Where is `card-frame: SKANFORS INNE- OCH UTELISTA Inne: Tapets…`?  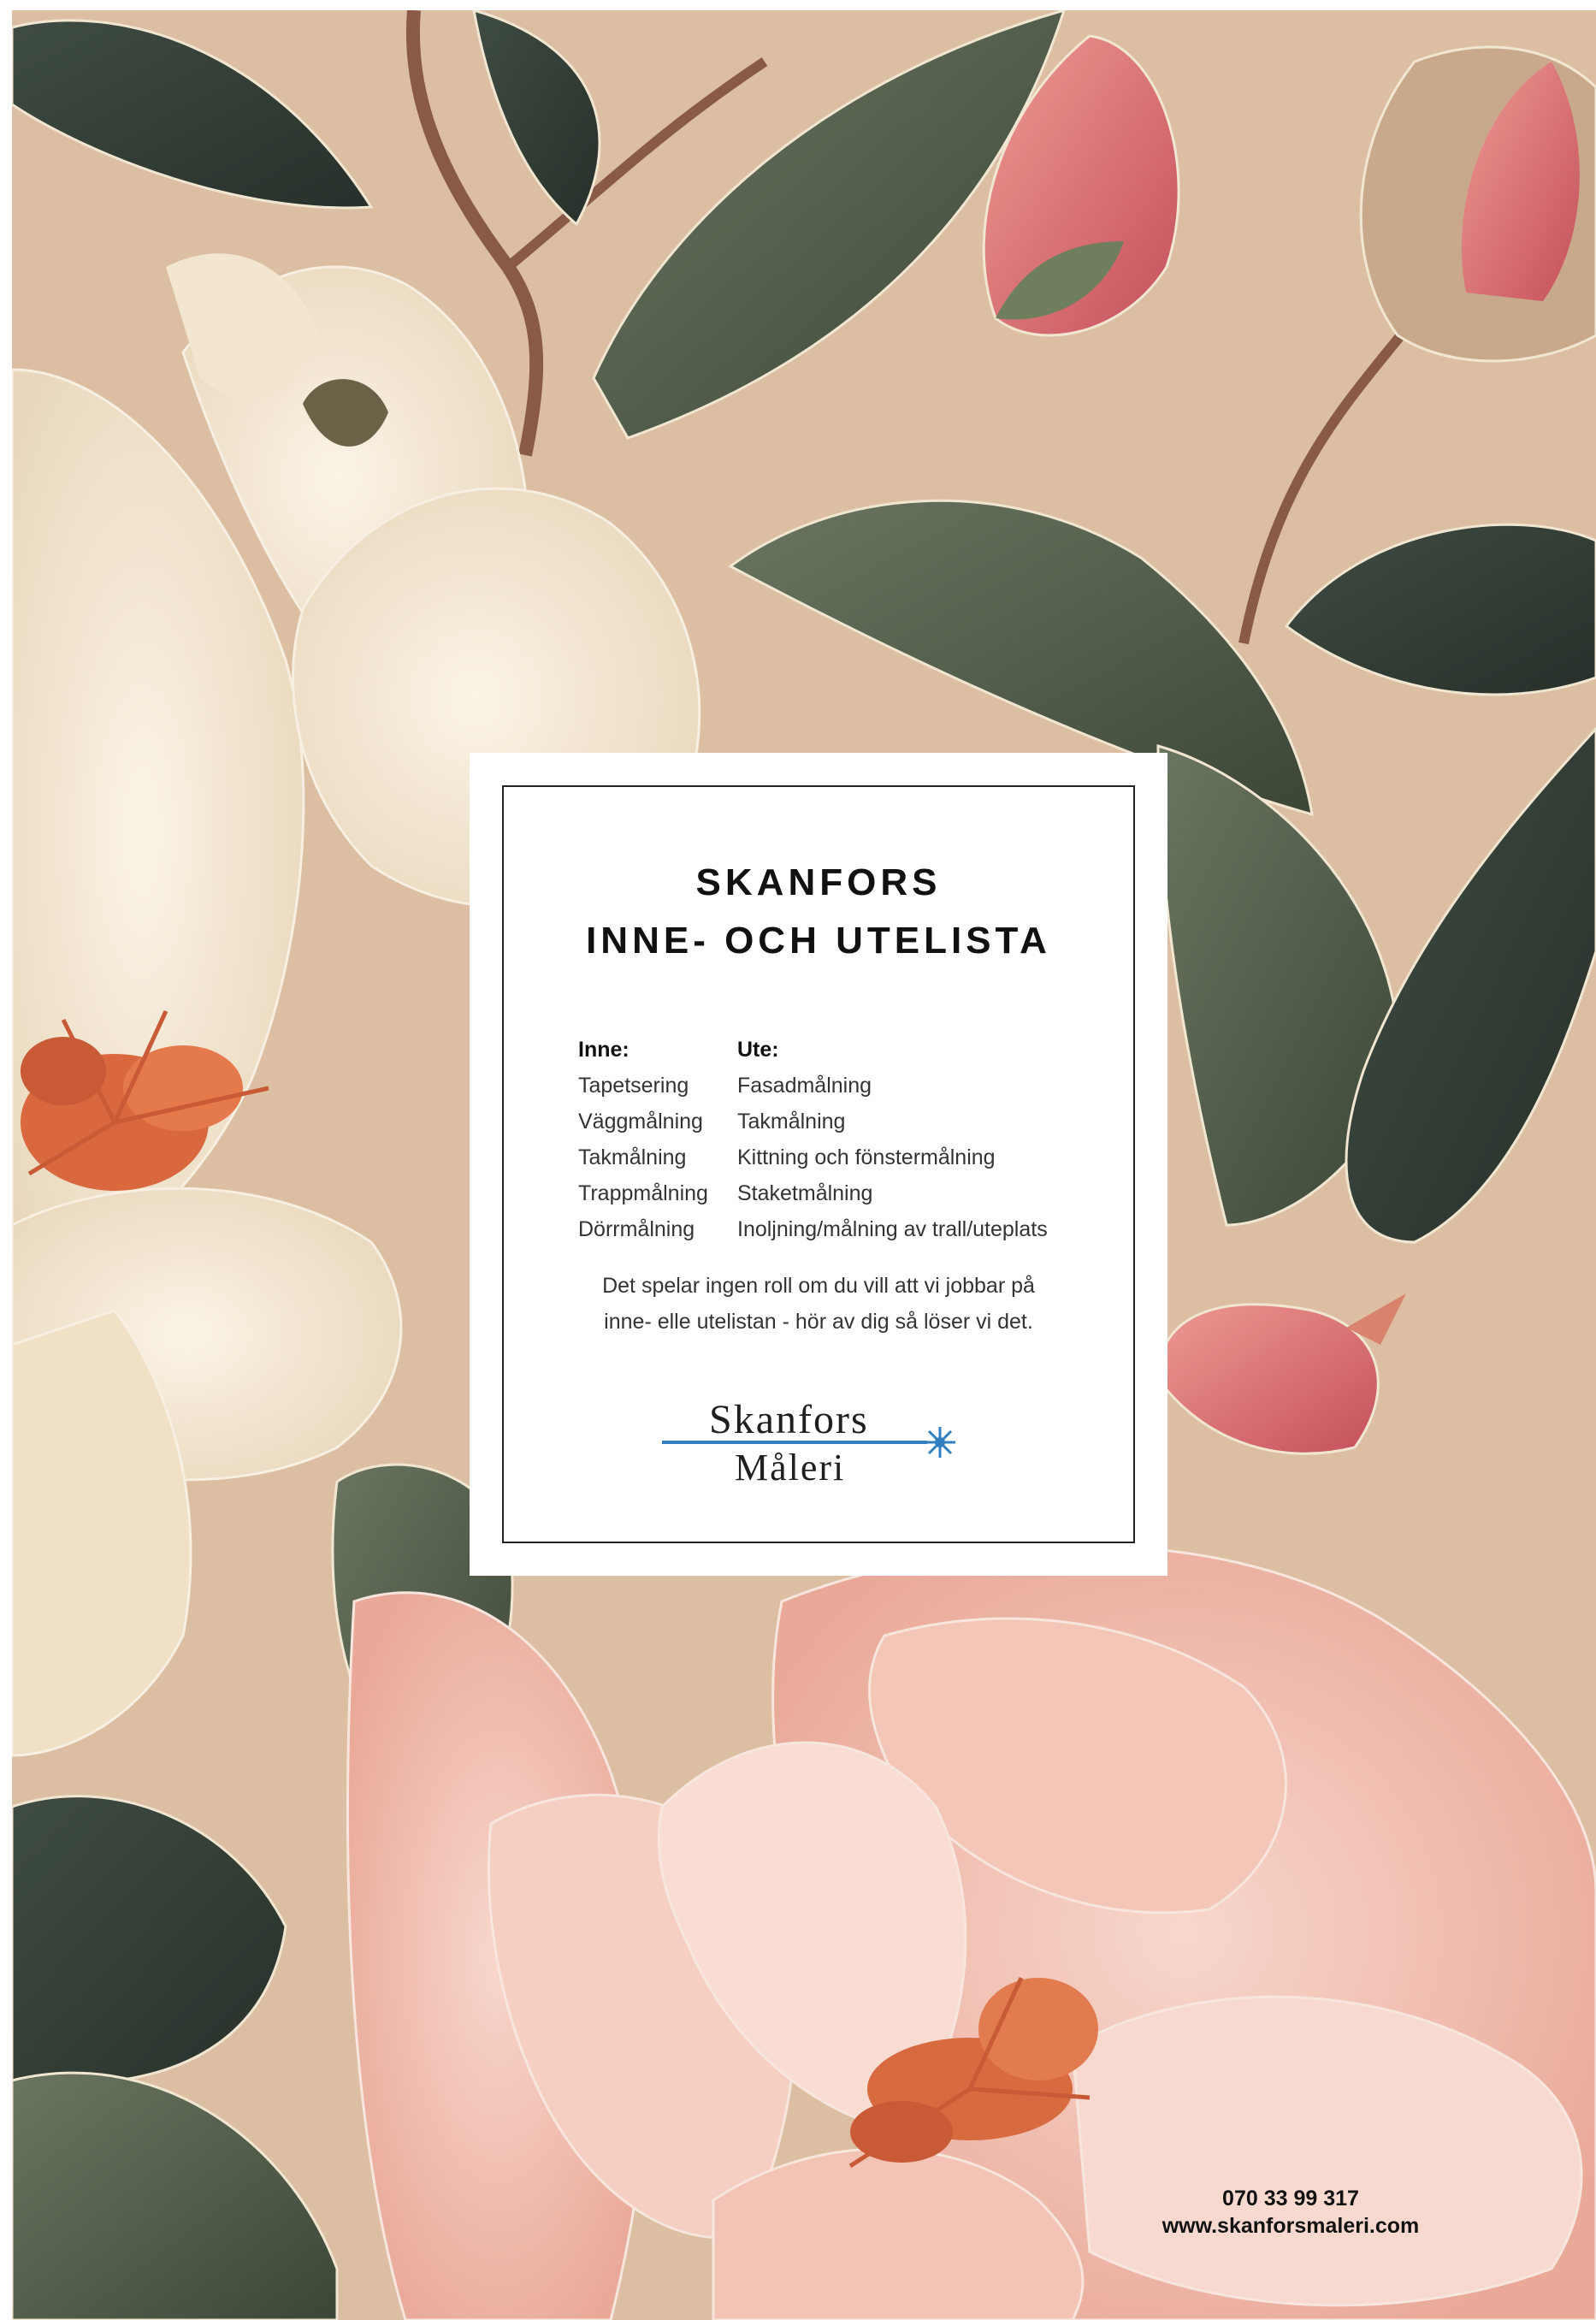
card-frame: SKANFORS INNE- OCH UTELISTA Inne: Tapets… is located at coordinates (818, 1164).